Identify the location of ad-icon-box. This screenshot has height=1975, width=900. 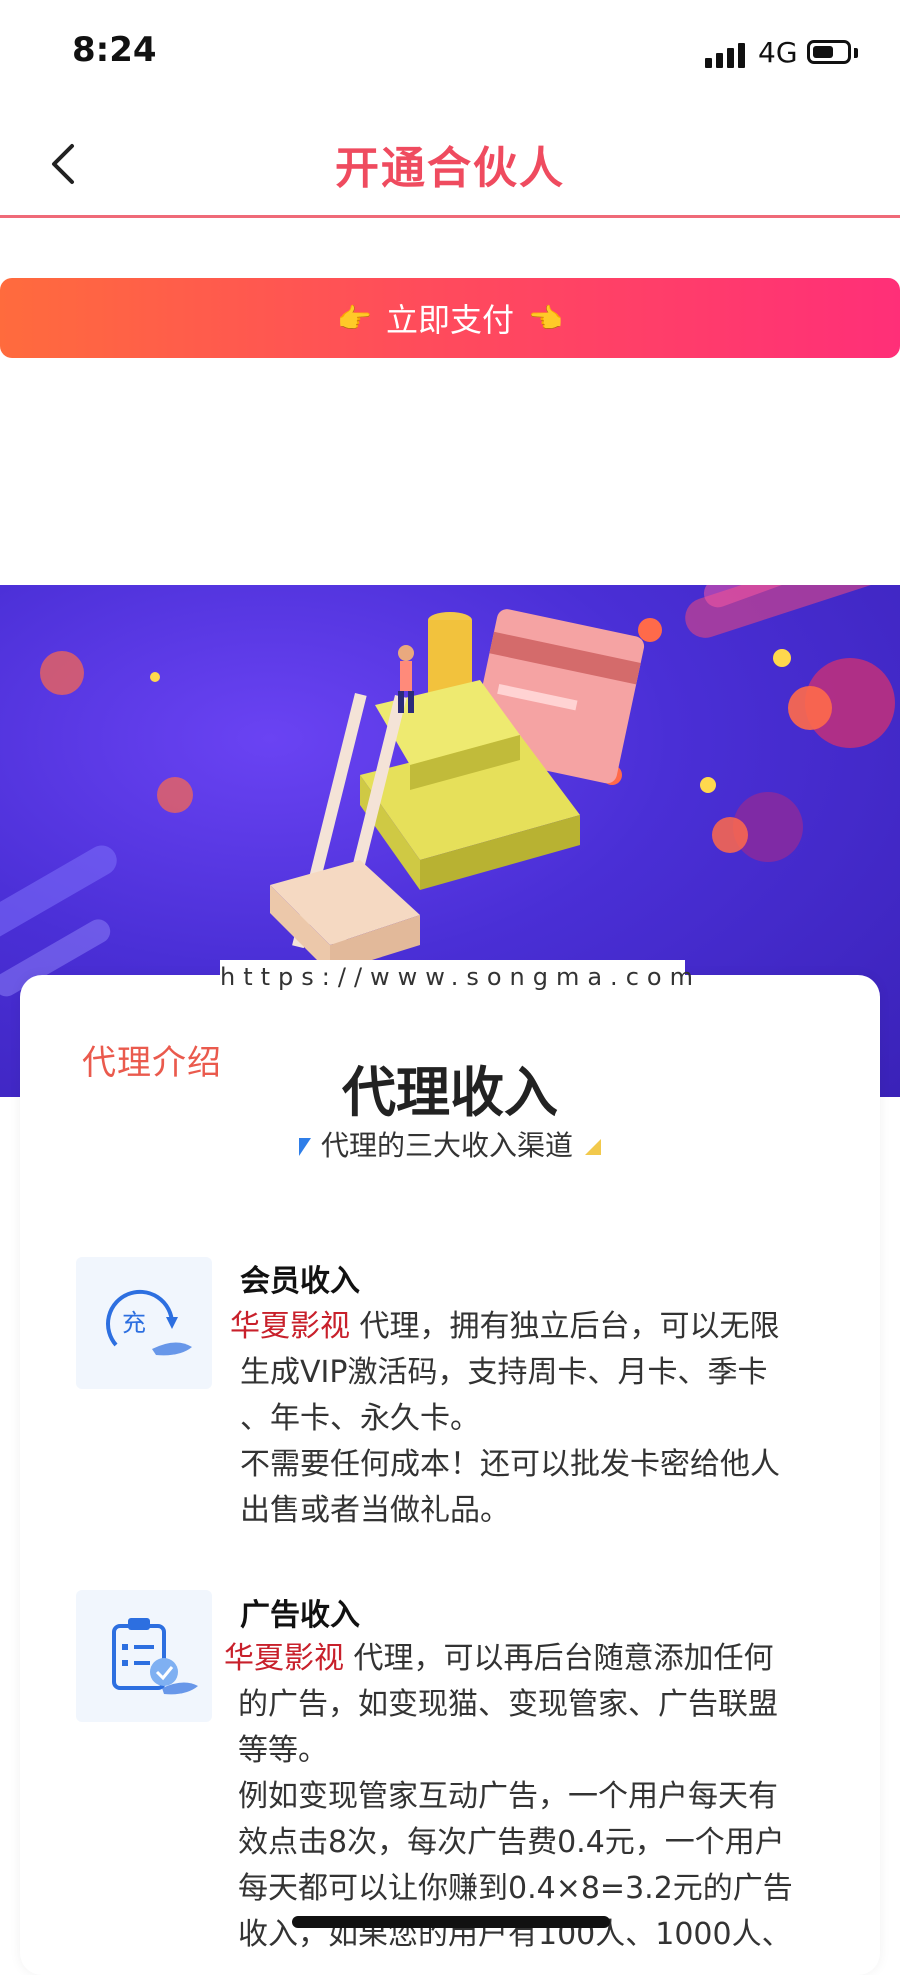
(144, 1656).